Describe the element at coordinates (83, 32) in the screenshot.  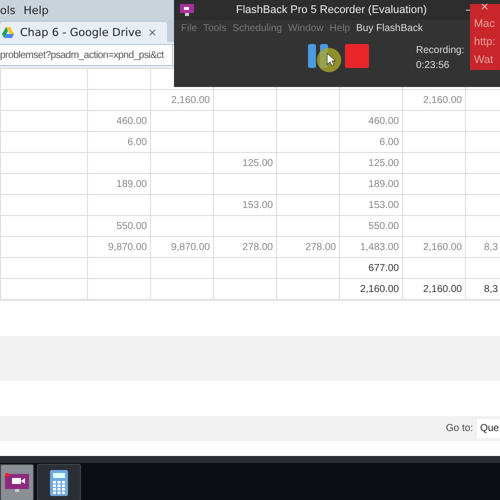
I see `browser-tab: Chap 6 - Google Drive ×` at that location.